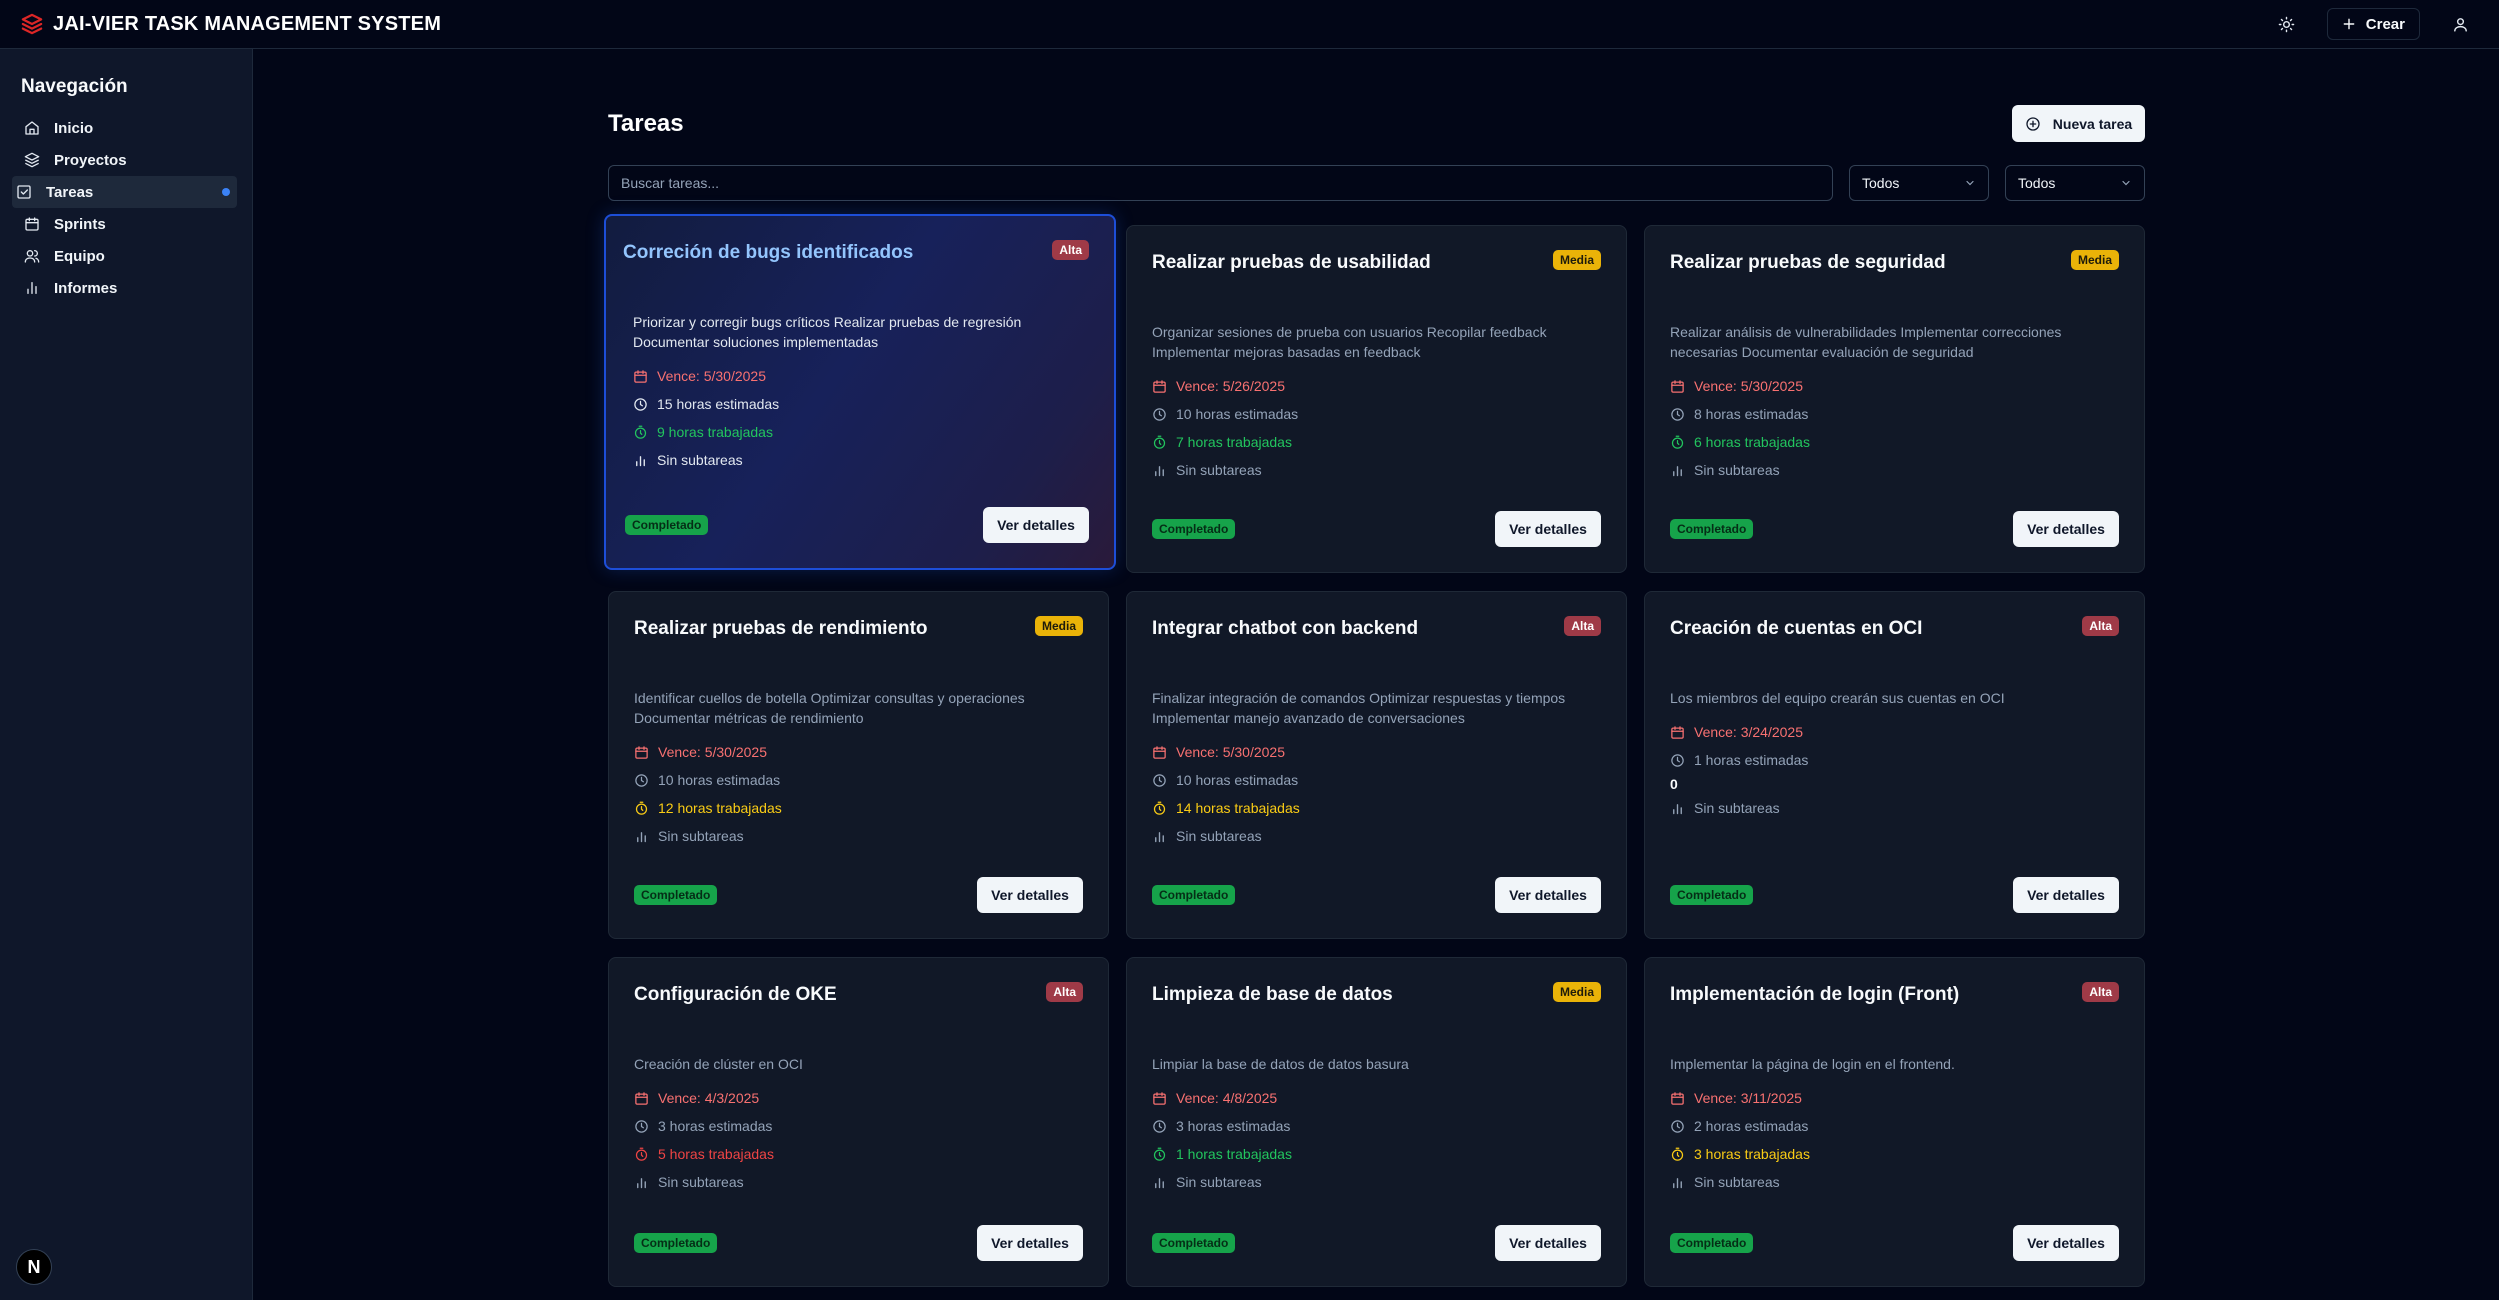 The width and height of the screenshot is (2499, 1300). I want to click on task-title: Realizar pruebas de seguridad, so click(1808, 263).